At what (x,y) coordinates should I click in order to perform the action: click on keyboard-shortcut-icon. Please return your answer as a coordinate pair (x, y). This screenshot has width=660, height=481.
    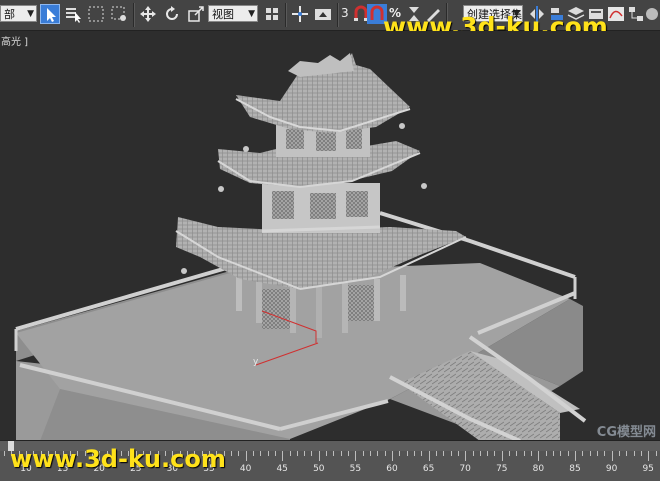
    Looking at the image, I should click on (323, 14).